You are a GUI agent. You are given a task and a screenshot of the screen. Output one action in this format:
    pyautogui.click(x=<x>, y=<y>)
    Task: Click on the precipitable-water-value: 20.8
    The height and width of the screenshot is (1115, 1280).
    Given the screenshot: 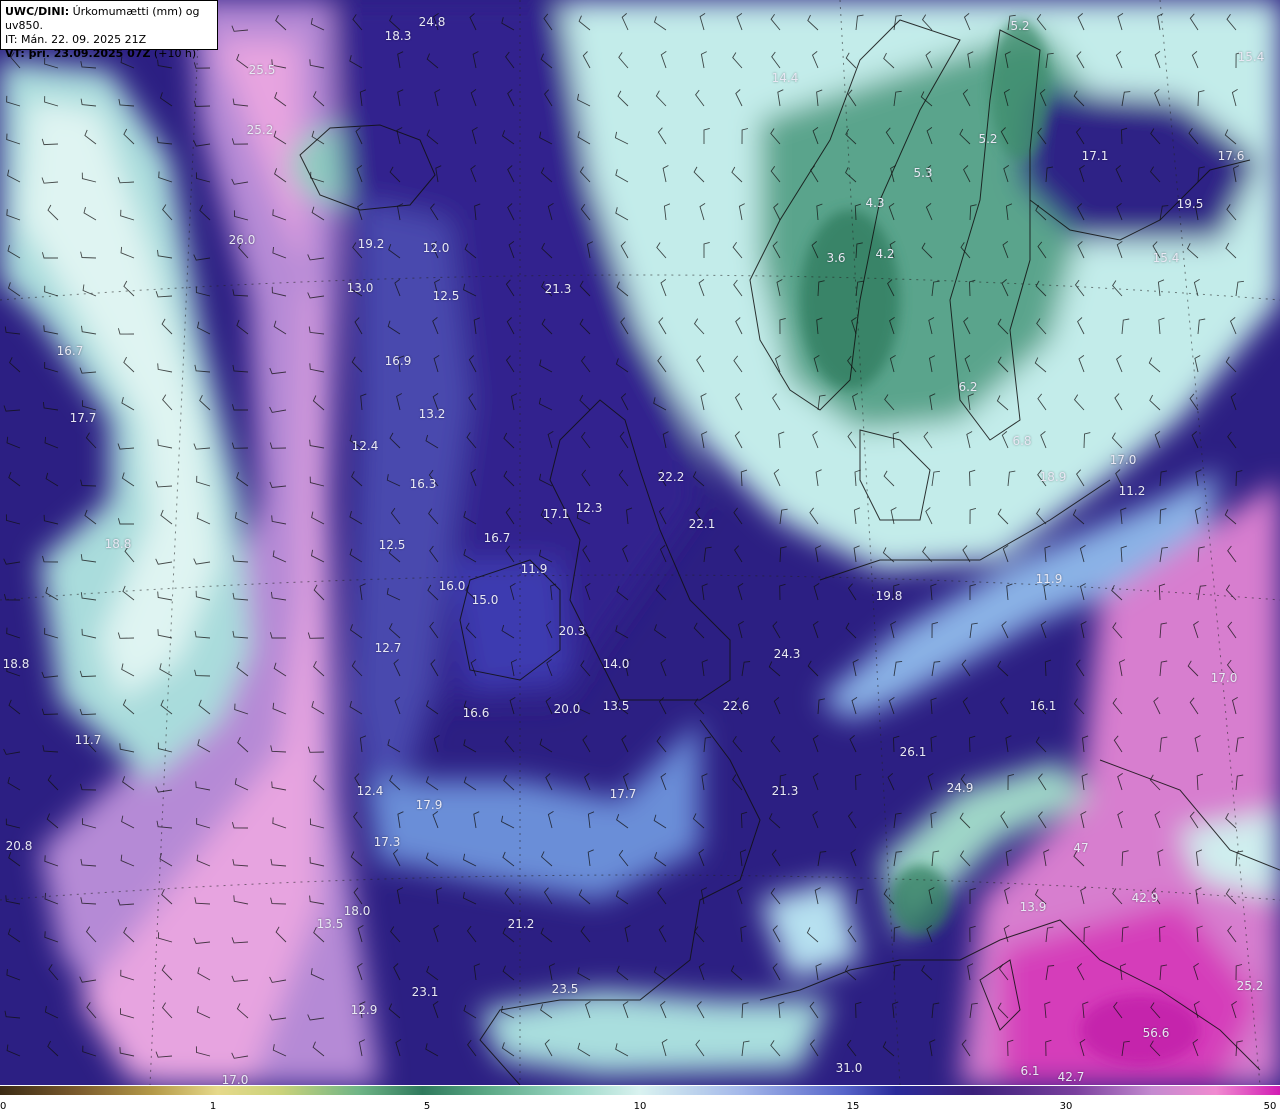 What is the action you would take?
    pyautogui.click(x=19, y=846)
    